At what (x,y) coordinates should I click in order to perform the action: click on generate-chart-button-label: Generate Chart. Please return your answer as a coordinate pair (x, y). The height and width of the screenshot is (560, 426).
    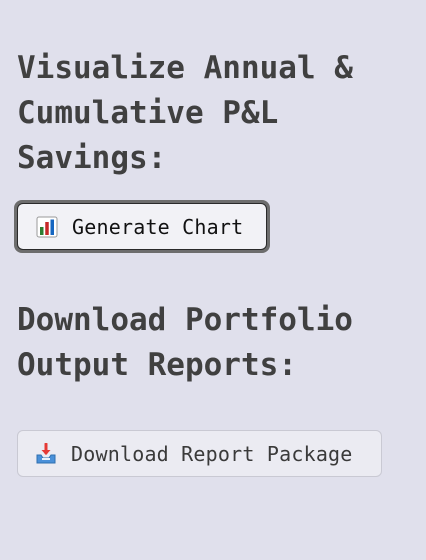
    Looking at the image, I should click on (158, 226).